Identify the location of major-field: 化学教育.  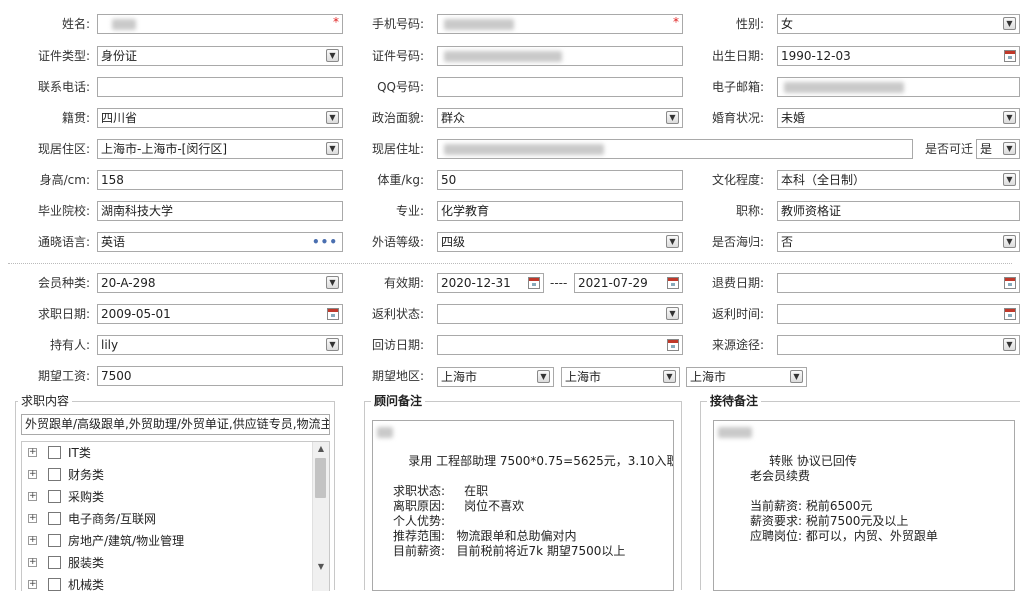
(560, 211).